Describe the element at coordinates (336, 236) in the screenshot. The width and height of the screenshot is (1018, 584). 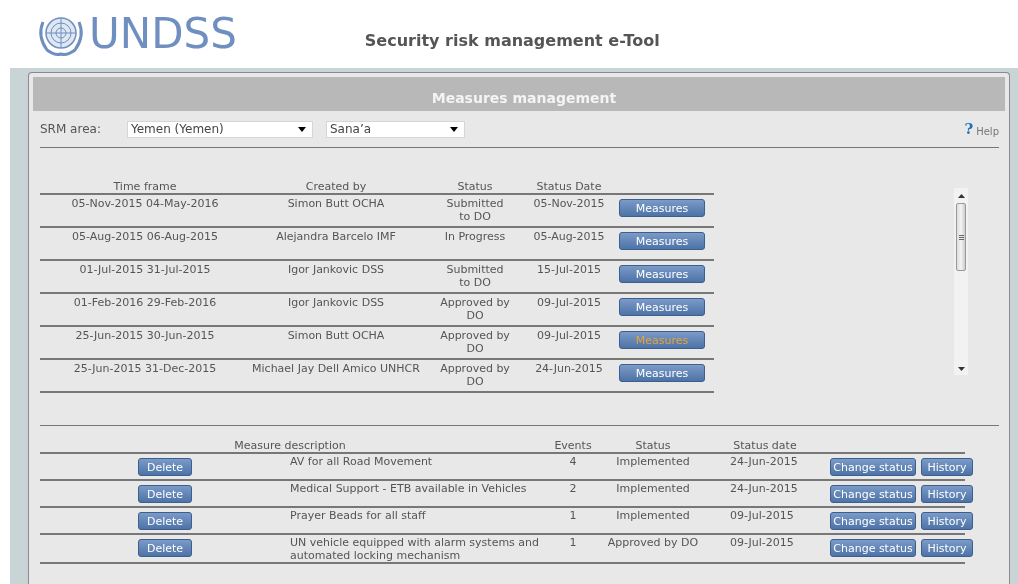
I see `table-cell: Alejandra Barcelo IMF` at that location.